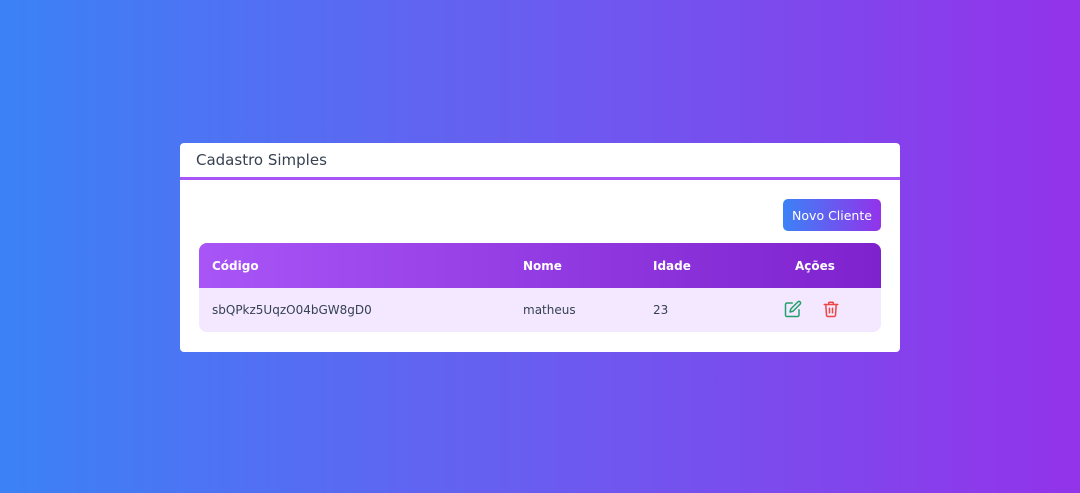 This screenshot has width=1080, height=493. I want to click on cell-codigo: sbQPkz5UqzO04bGW8gD0, so click(292, 310).